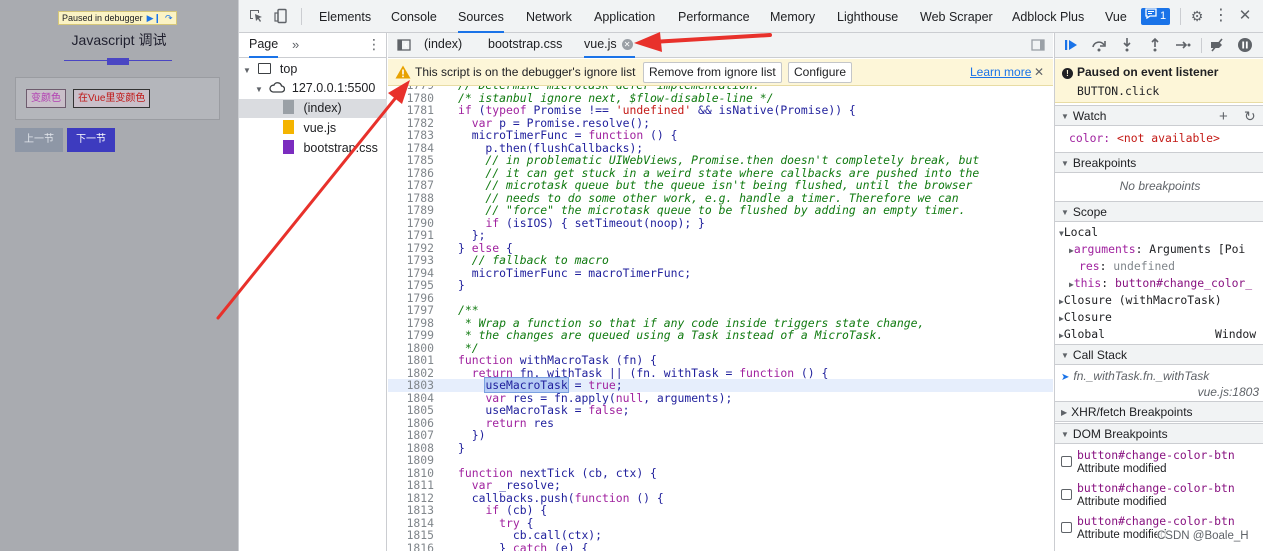 This screenshot has width=1263, height=551. Describe the element at coordinates (1159, 411) in the screenshot. I see `xhr-breakpoints-section-header: ▶ XHR/fetch Breakpoints` at that location.